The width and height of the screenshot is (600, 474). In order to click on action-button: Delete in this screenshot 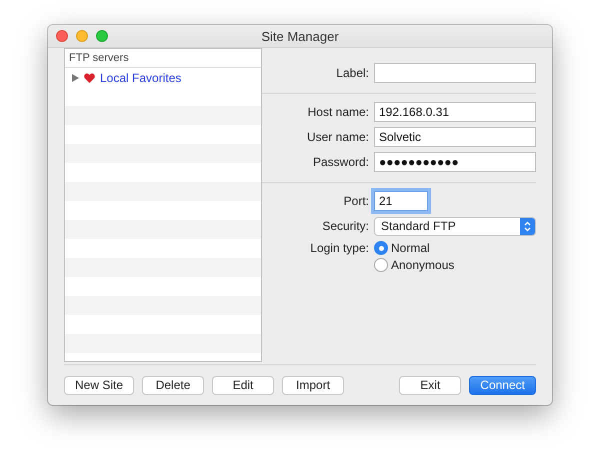, I will do `click(173, 385)`.